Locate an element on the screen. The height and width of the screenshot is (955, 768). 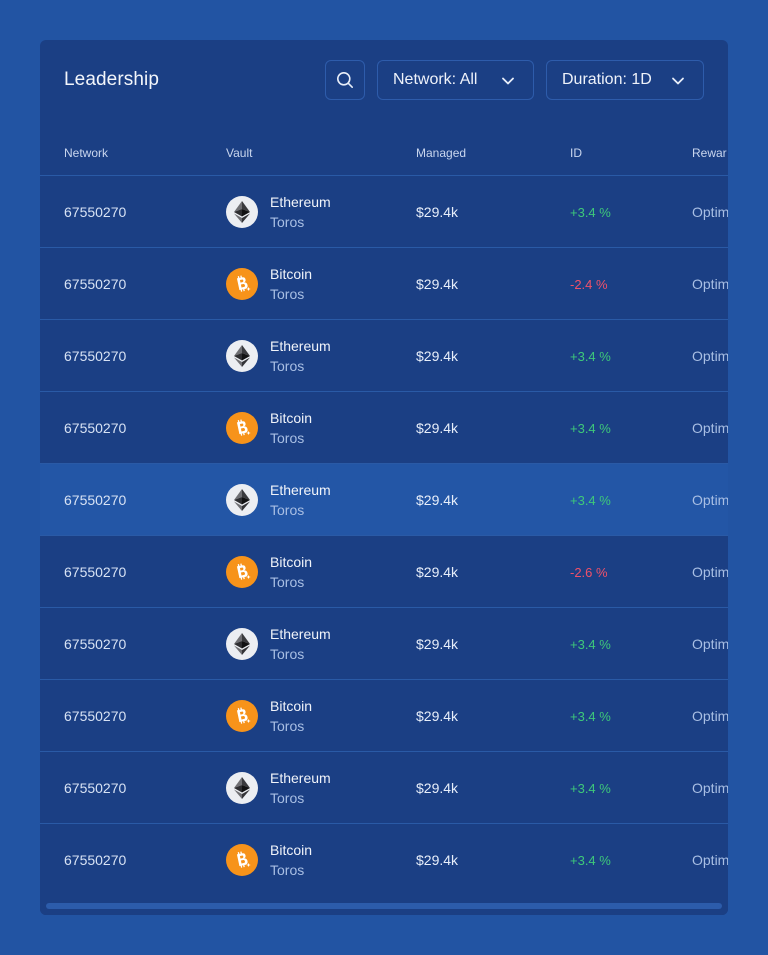
network-filter-label: Network: All is located at coordinates (435, 79).